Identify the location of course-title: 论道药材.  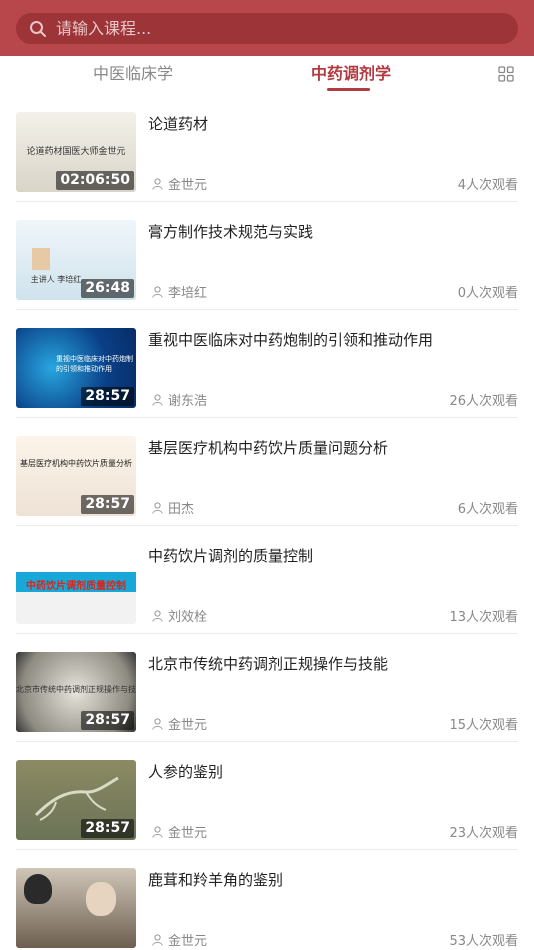
(333, 124).